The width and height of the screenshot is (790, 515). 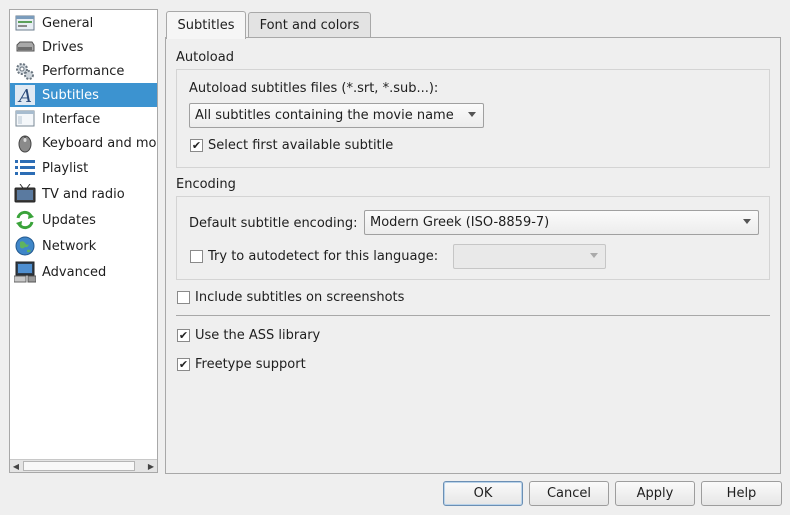 I want to click on sidebar-item-updates: Updates, so click(x=83, y=220).